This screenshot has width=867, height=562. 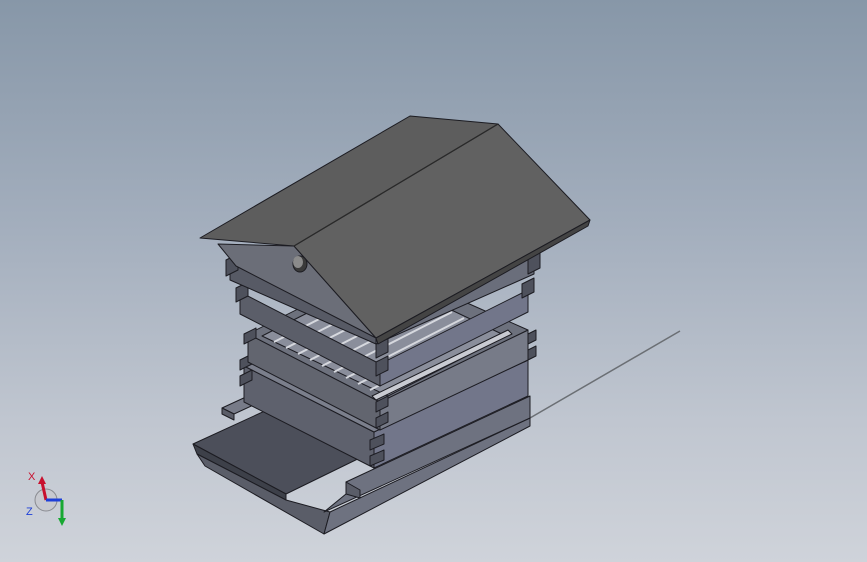 What do you see at coordinates (32, 477) in the screenshot?
I see `x-axis-label: X` at bounding box center [32, 477].